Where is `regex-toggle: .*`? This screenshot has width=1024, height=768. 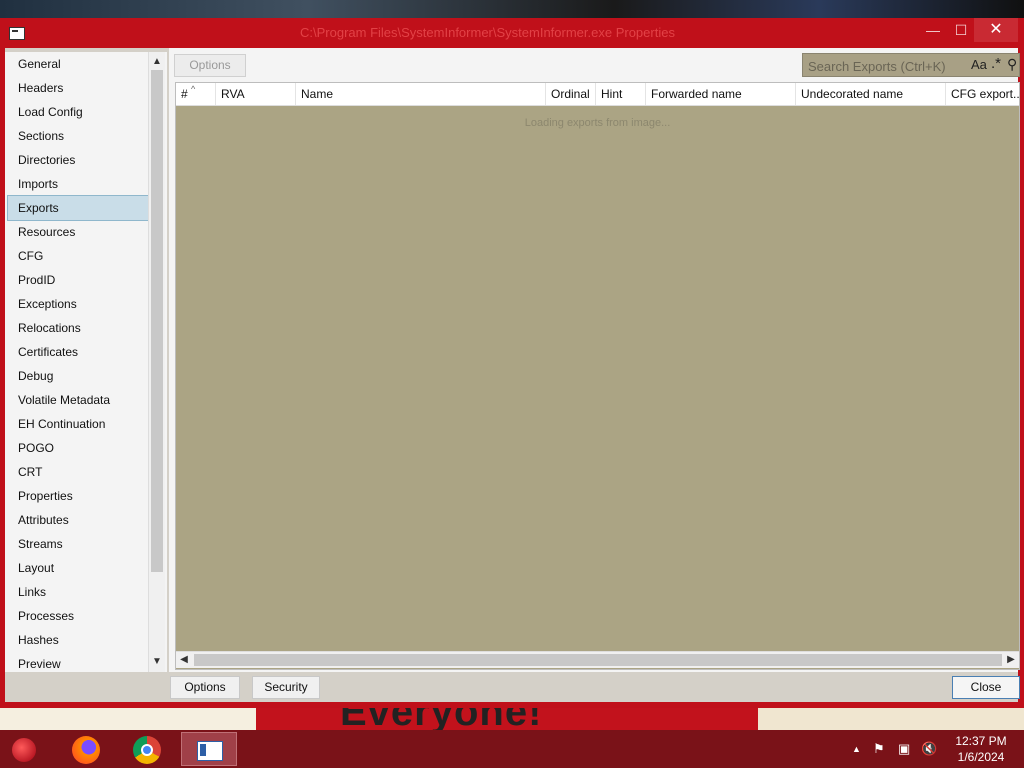 regex-toggle: .* is located at coordinates (996, 63).